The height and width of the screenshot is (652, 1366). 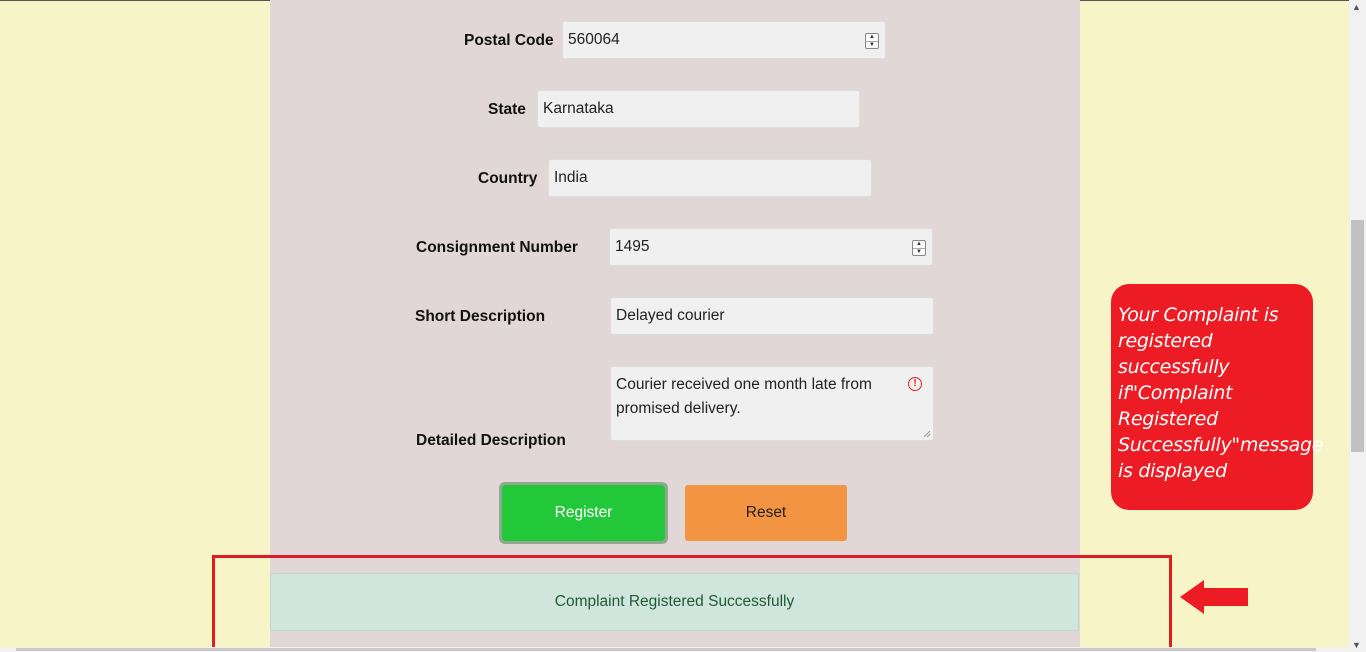 I want to click on register-button: Register, so click(x=583, y=513).